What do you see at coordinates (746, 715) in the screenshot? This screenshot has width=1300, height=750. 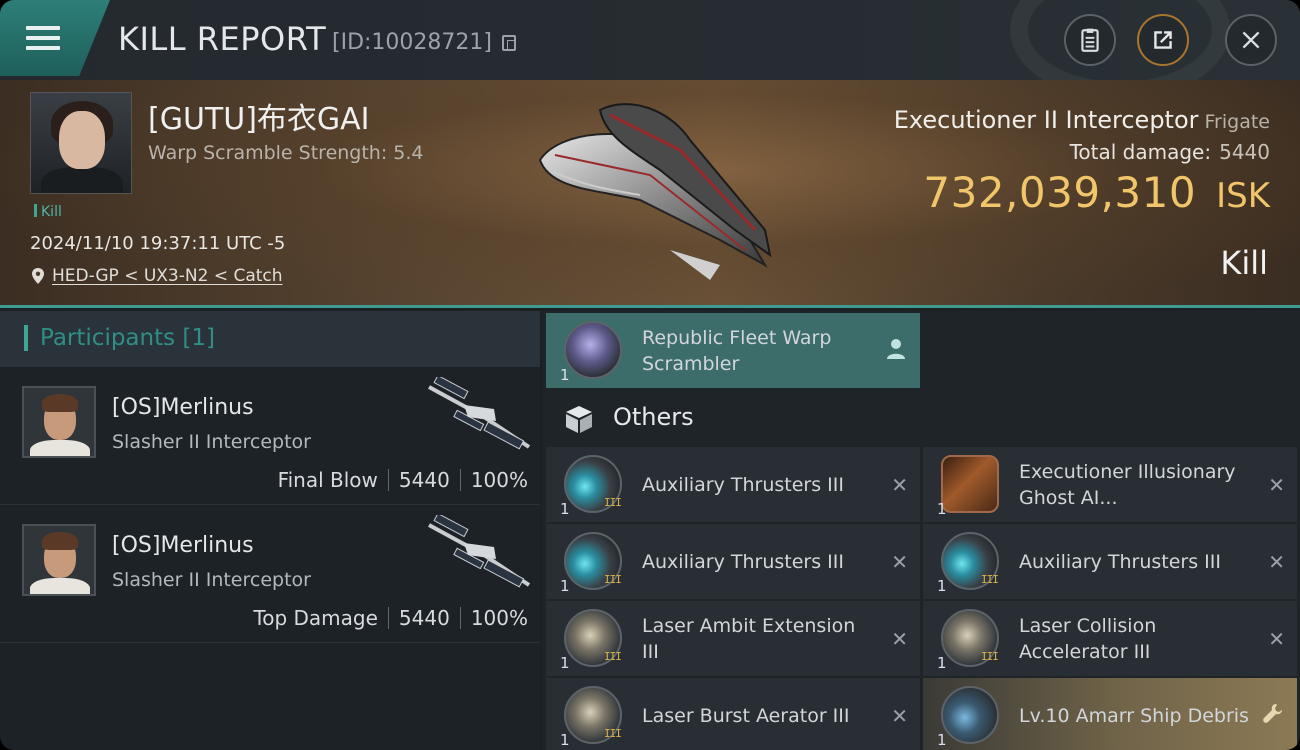 I see `item-name: Laser Burst Aerator III` at bounding box center [746, 715].